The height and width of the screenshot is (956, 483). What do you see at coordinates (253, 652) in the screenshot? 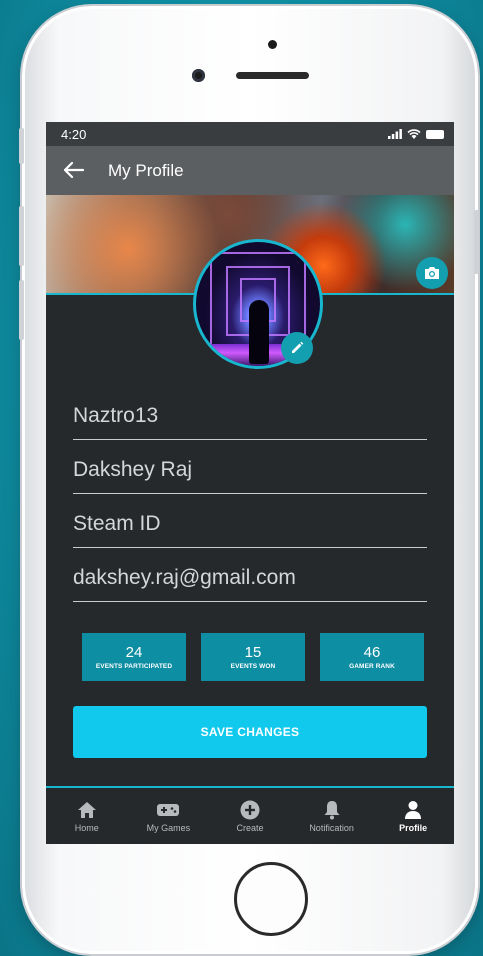
I see `stat-value: 15` at bounding box center [253, 652].